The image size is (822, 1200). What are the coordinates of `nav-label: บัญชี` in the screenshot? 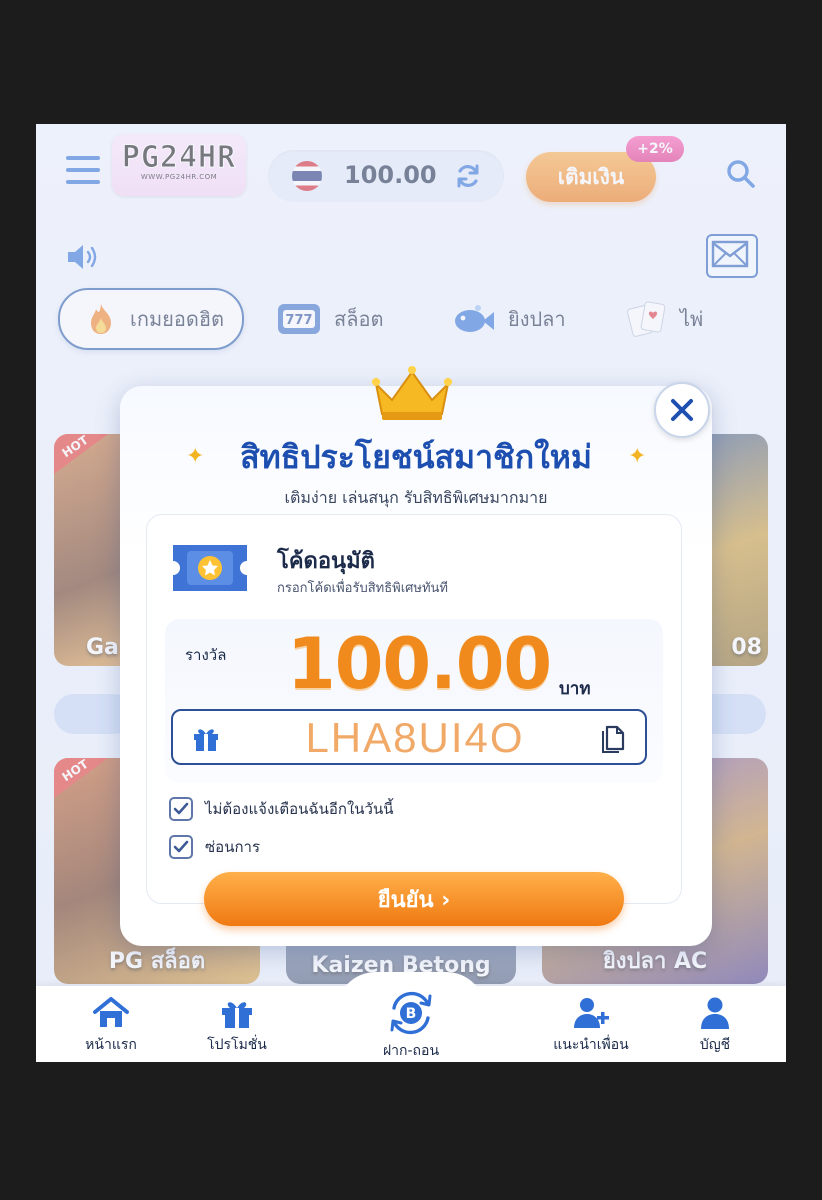 It's located at (715, 1045).